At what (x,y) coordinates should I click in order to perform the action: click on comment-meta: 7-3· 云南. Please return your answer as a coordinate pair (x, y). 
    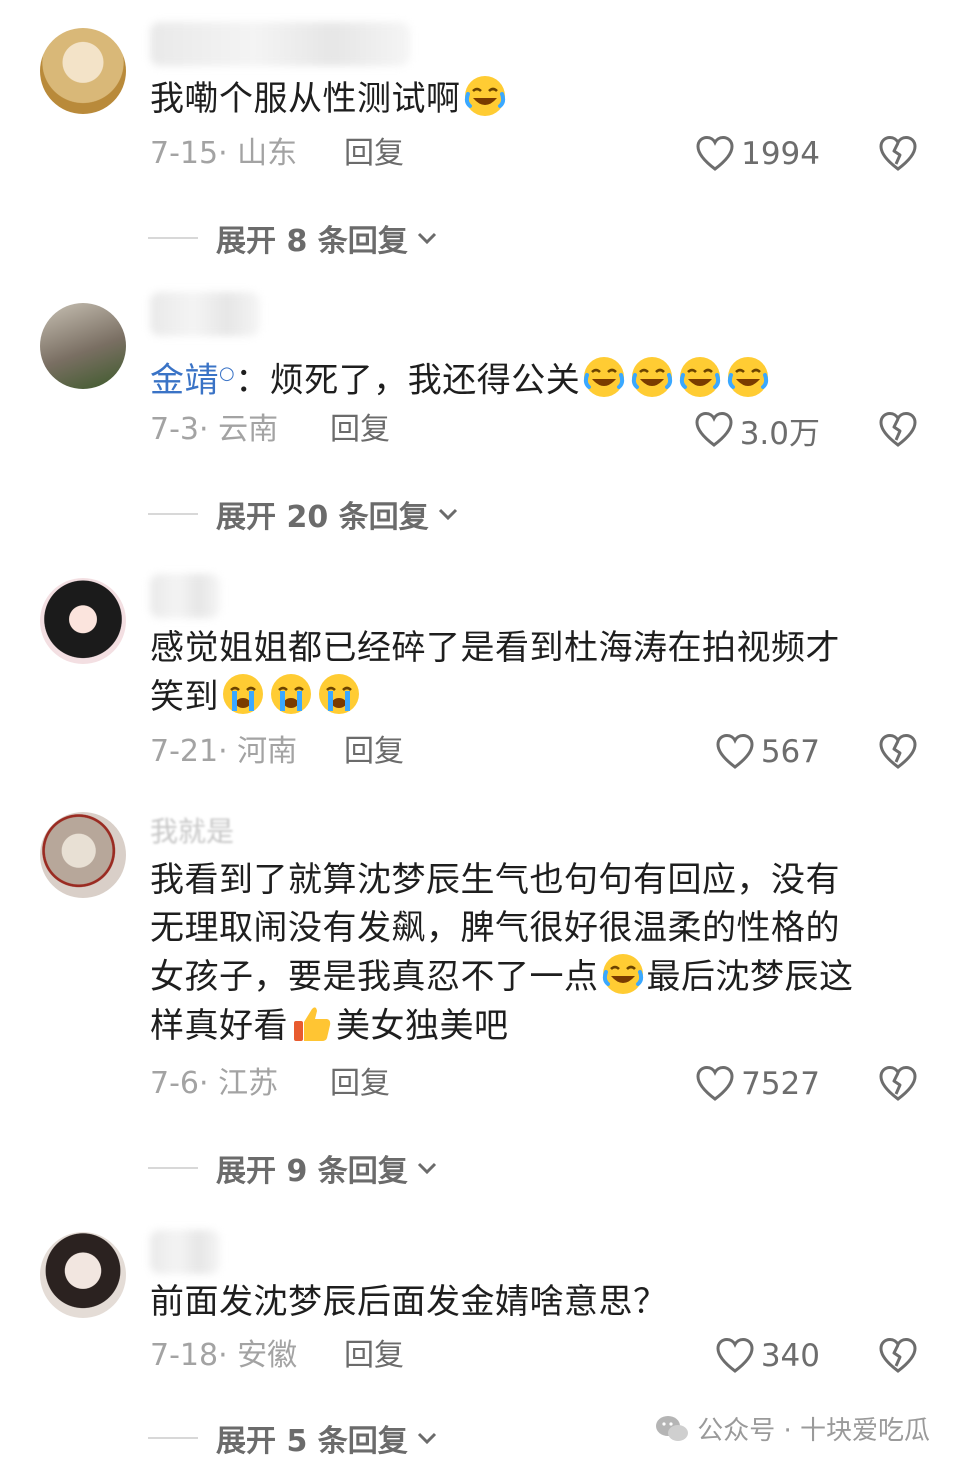
    Looking at the image, I should click on (214, 429).